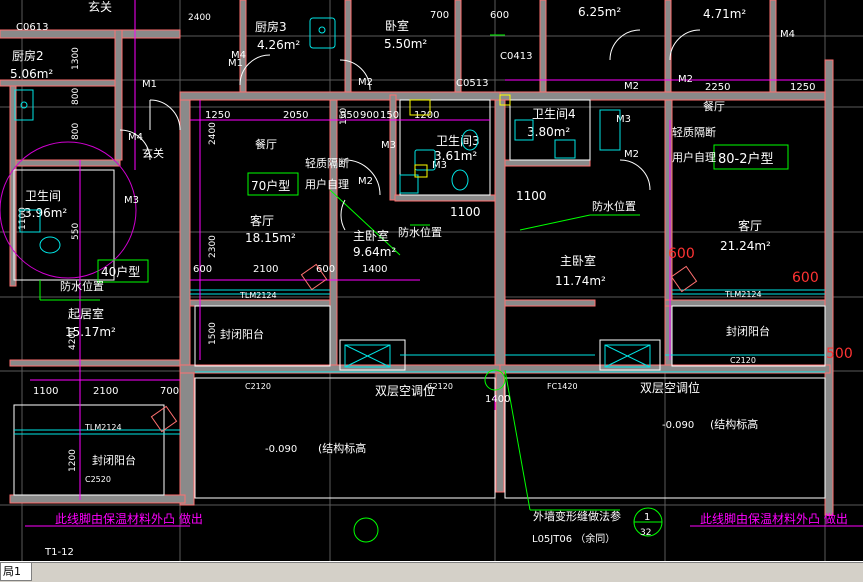 The width and height of the screenshot is (863, 582). What do you see at coordinates (295, 115) in the screenshot?
I see `dim-text: 2050` at bounding box center [295, 115].